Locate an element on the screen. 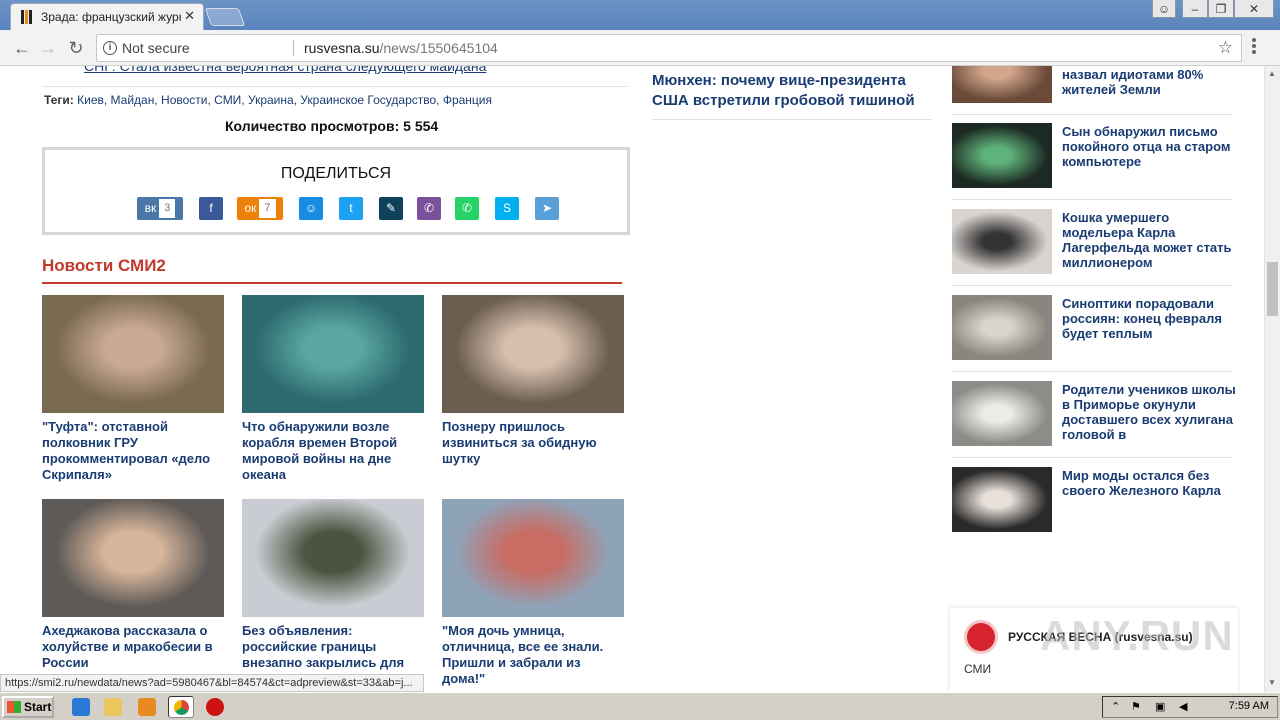  url-text: rusvesna.su/news/1550645104 is located at coordinates (401, 48).